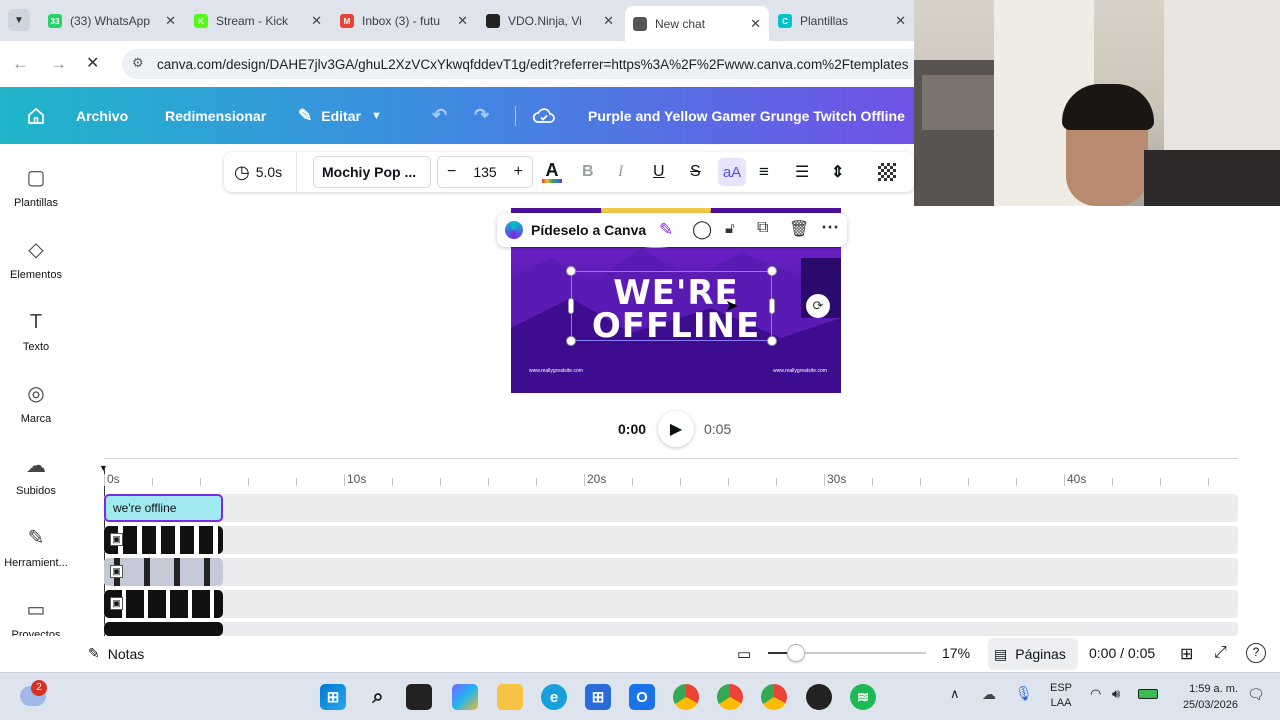 The width and height of the screenshot is (1280, 720). What do you see at coordinates (818, 306) in the screenshot?
I see `rotate-icon: ⟳` at bounding box center [818, 306].